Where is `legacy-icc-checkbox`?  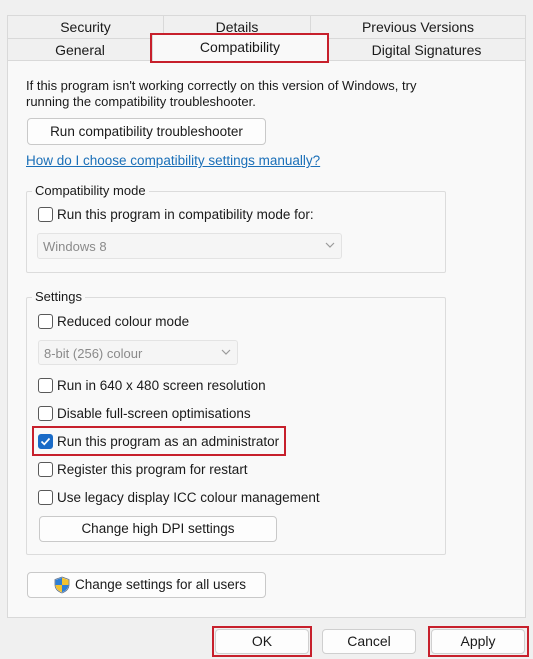
legacy-icc-checkbox is located at coordinates (45, 497).